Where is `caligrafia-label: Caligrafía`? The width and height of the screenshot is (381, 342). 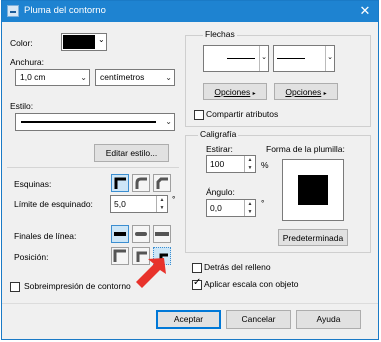
caligrafia-label: Caligrafía is located at coordinates (218, 134).